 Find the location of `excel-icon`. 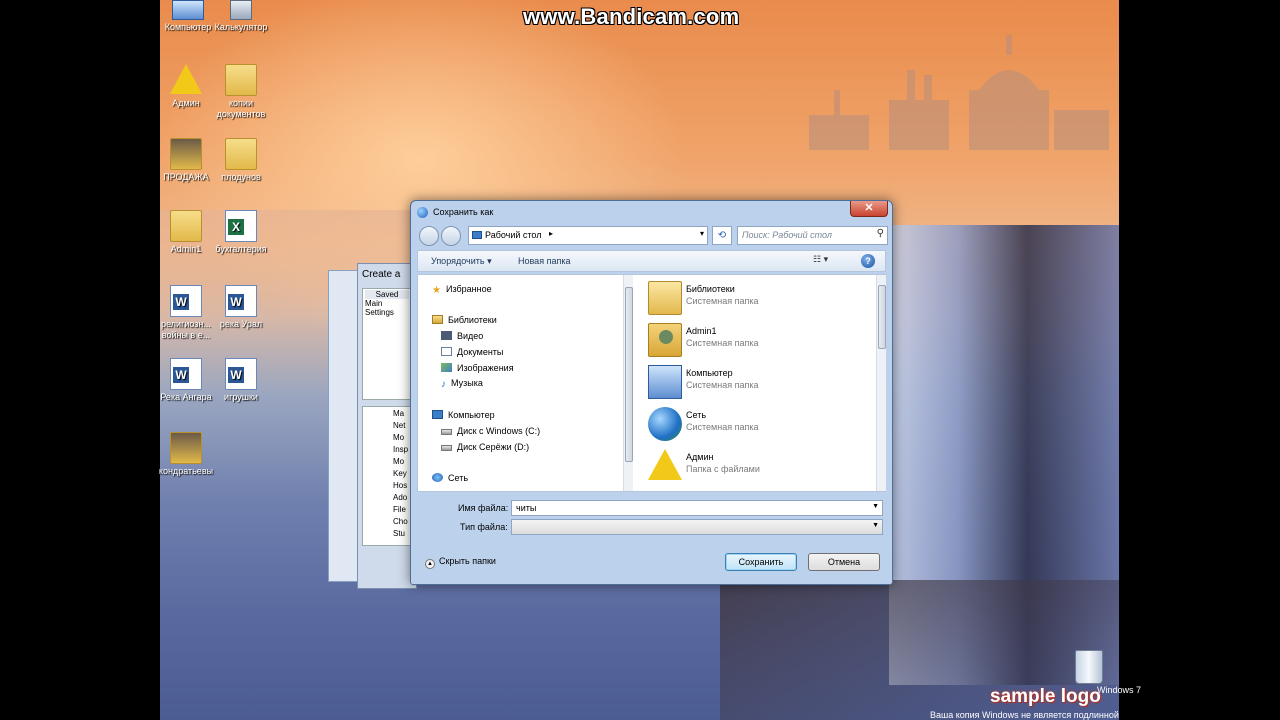

excel-icon is located at coordinates (241, 226).